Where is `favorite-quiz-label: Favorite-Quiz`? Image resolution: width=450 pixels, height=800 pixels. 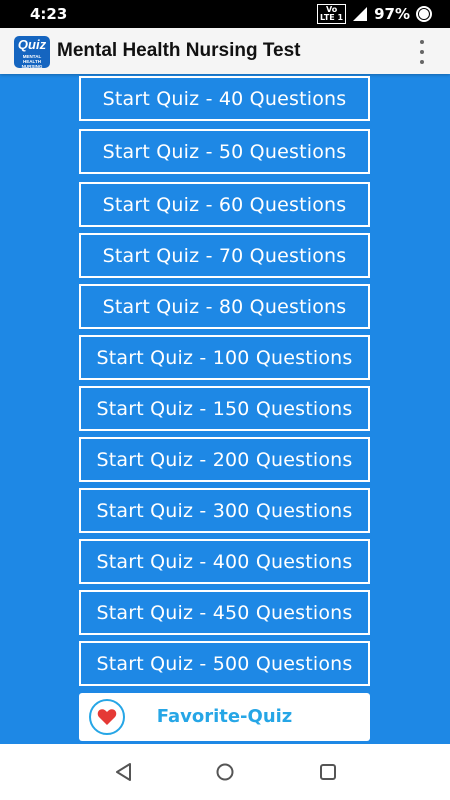
favorite-quiz-label: Favorite-Quiz is located at coordinates (224, 716).